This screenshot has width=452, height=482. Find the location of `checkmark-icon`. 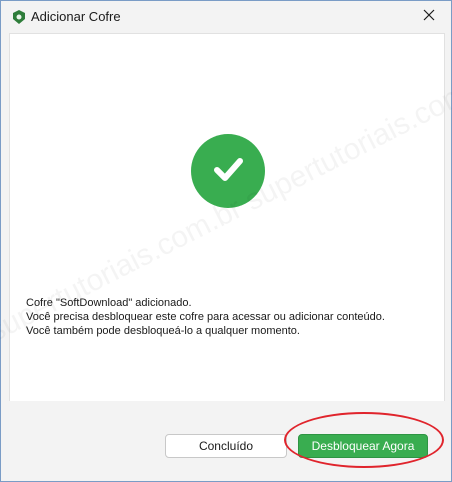

checkmark-icon is located at coordinates (228, 171).